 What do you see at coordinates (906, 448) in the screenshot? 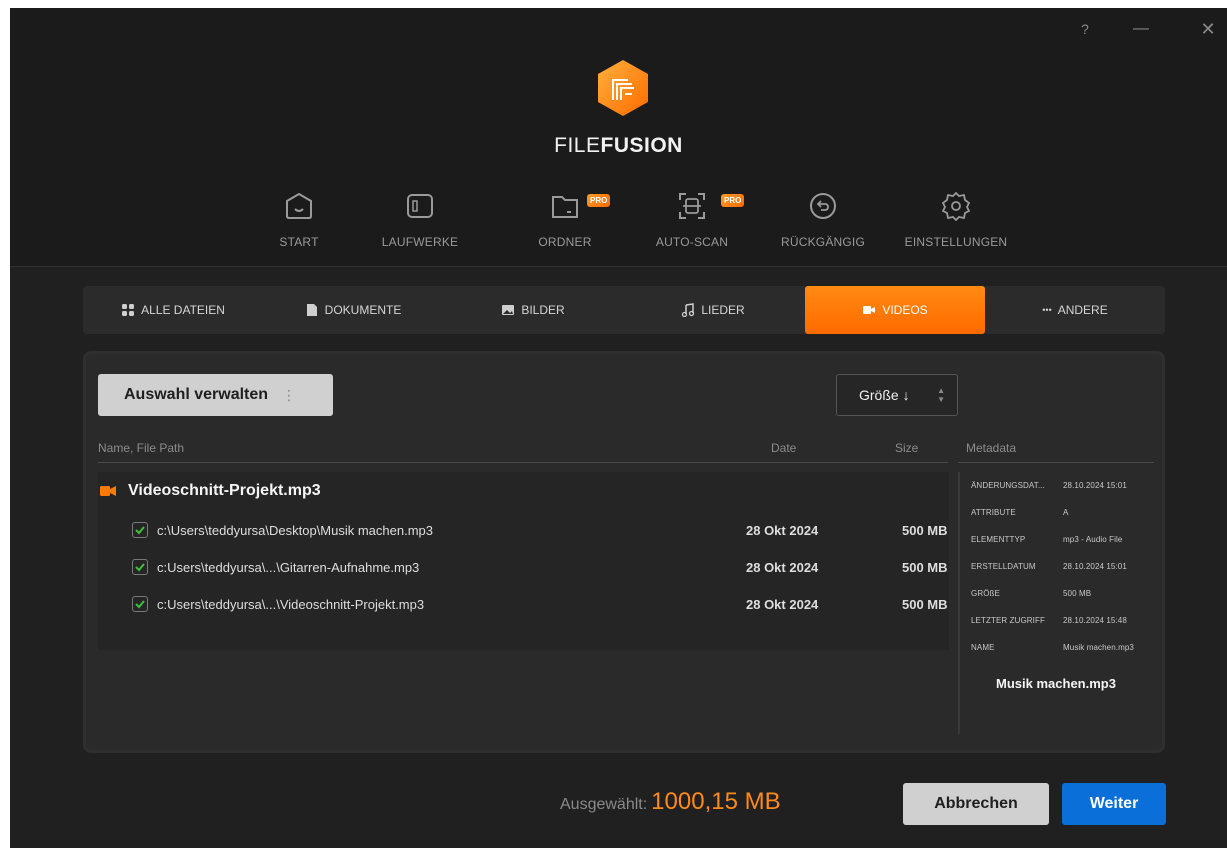
I see `column-header-size: Size` at bounding box center [906, 448].